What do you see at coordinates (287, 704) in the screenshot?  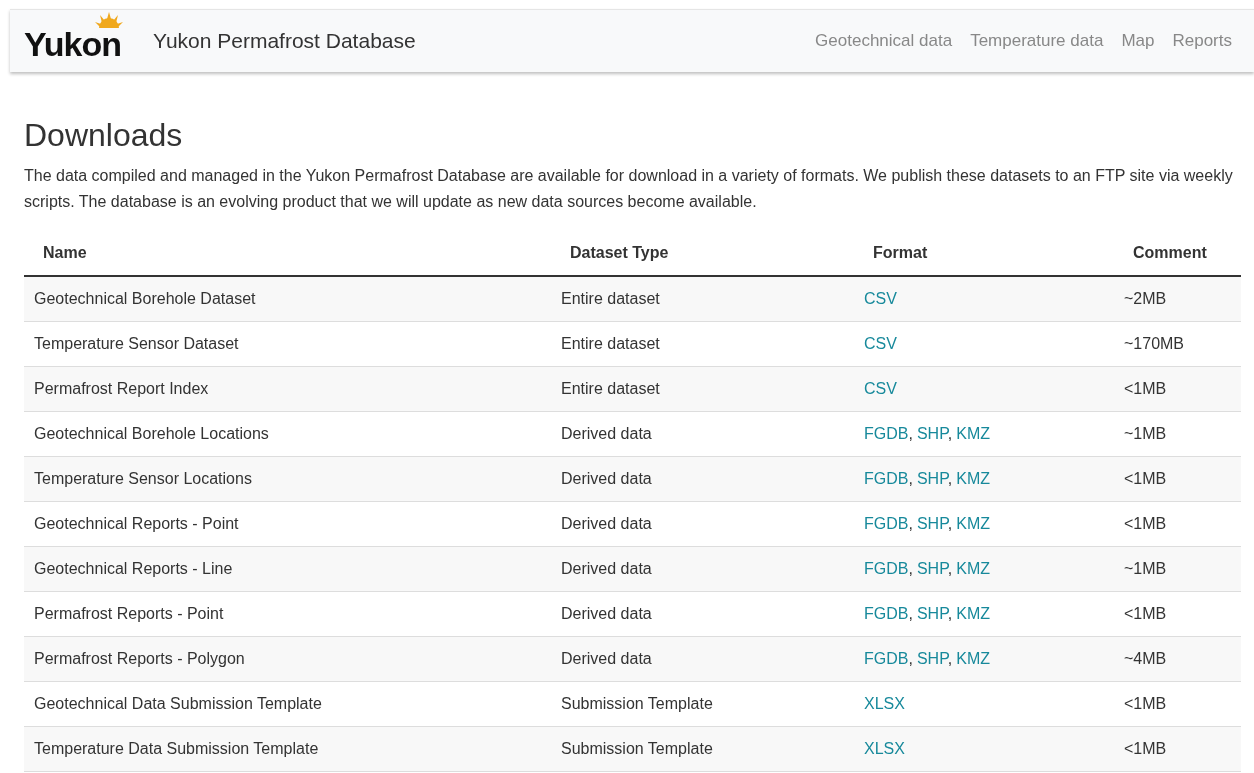 I see `table-cell: Geotechnical Data Submission Template` at bounding box center [287, 704].